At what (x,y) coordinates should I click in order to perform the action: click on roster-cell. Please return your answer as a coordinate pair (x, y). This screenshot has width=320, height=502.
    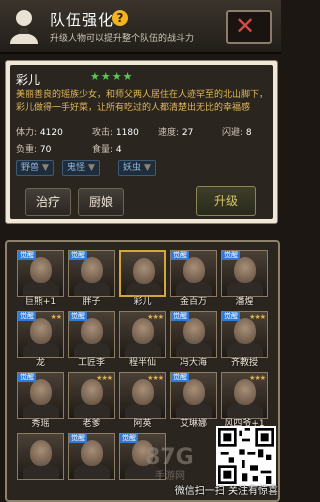
    Looking at the image, I should click on (40, 463).